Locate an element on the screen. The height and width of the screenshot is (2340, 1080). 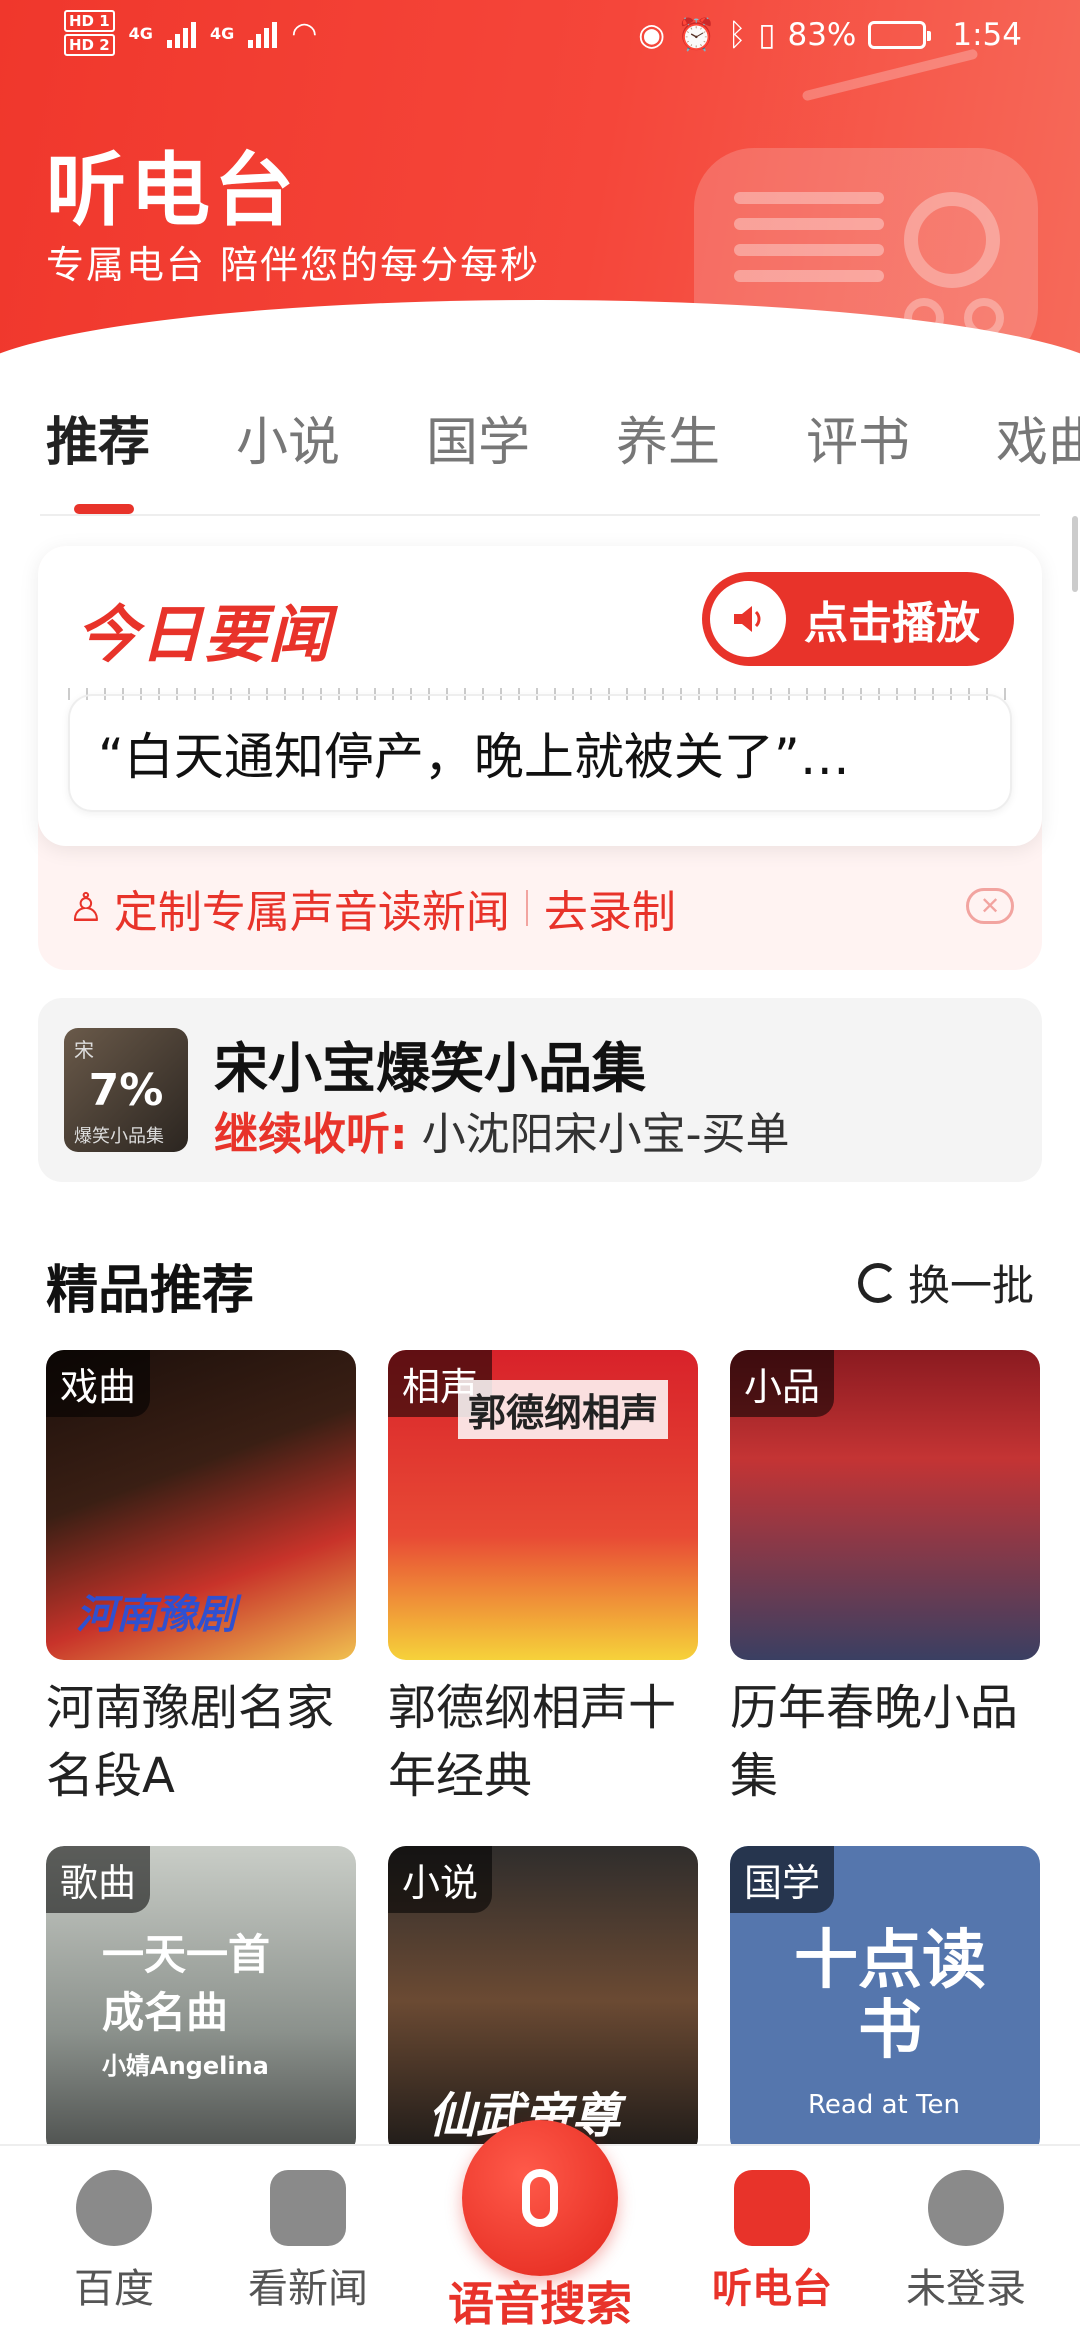
card-thumbnail: 小说 仙武帝尊 is located at coordinates (543, 2001).